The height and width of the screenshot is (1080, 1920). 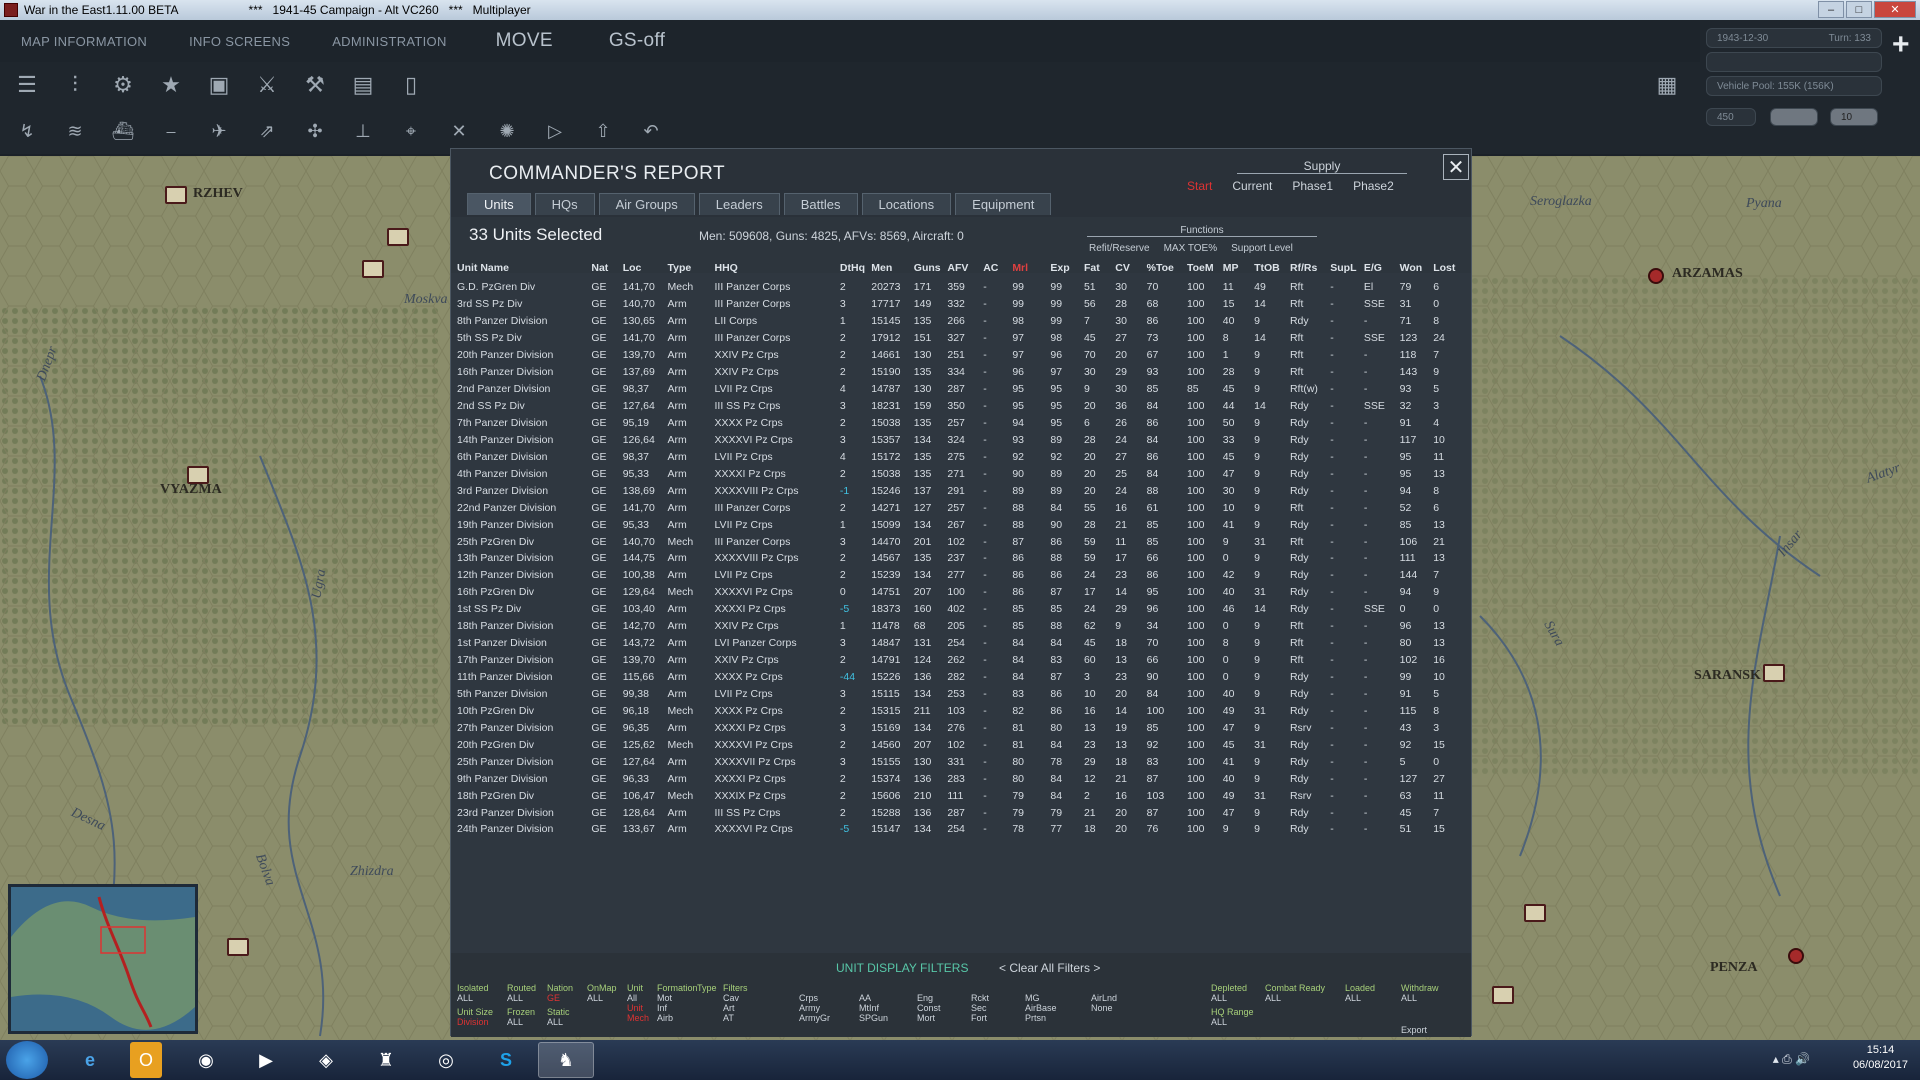 What do you see at coordinates (459, 131) in the screenshot?
I see `intercept-icon: ✕` at bounding box center [459, 131].